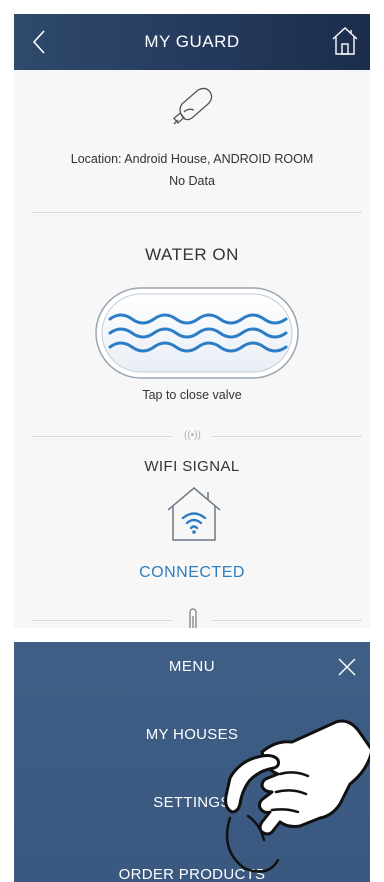  What do you see at coordinates (192, 666) in the screenshot?
I see `menu-title: MENU` at bounding box center [192, 666].